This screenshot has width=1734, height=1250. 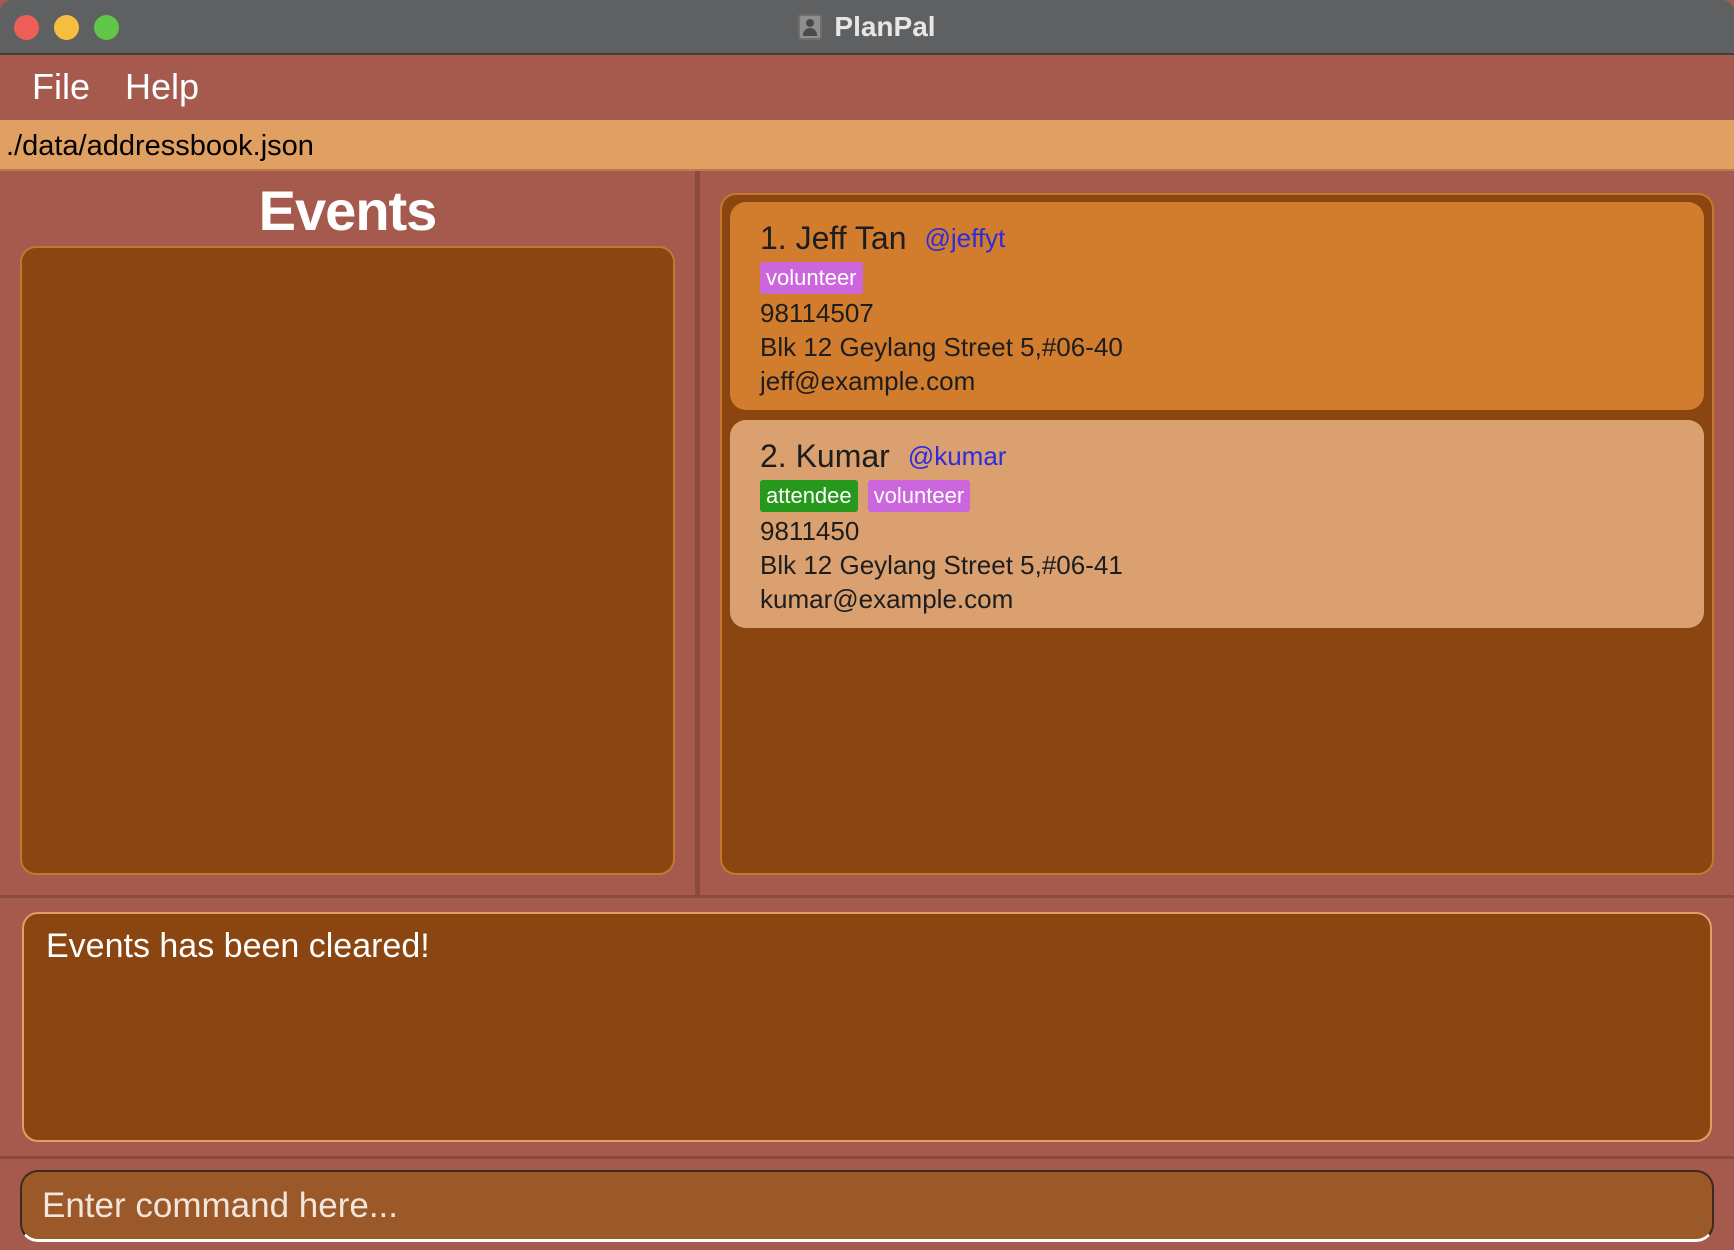 I want to click on person-phone: 9811450, so click(x=810, y=531).